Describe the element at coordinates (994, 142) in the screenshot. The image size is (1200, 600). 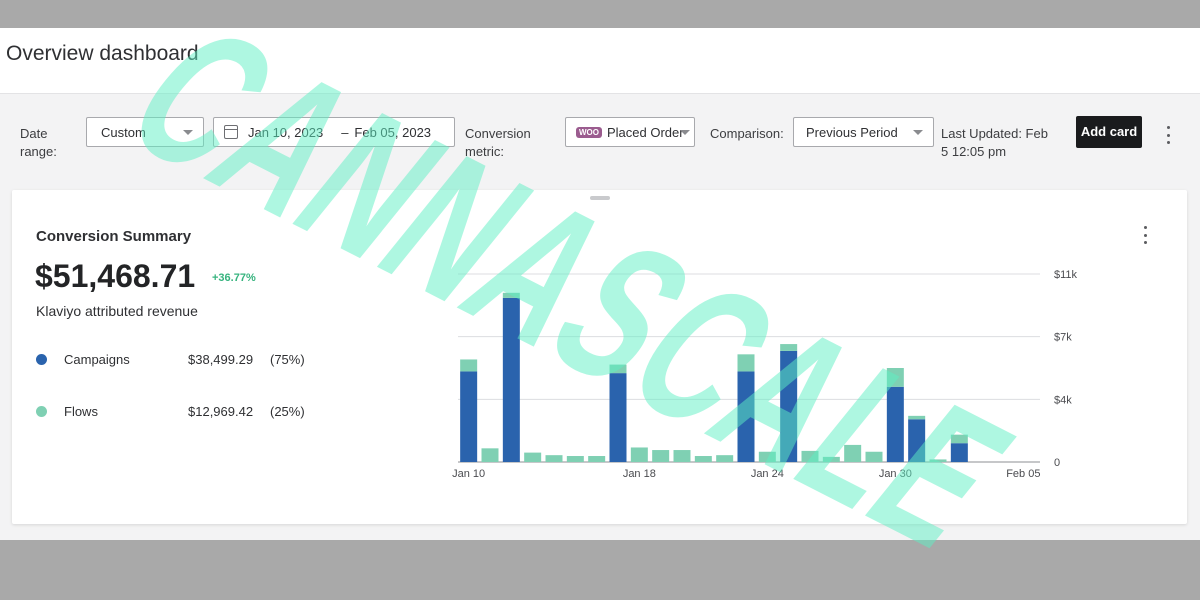
I see `last-updated: Last Updated: Feb 5 12:05 pm` at that location.